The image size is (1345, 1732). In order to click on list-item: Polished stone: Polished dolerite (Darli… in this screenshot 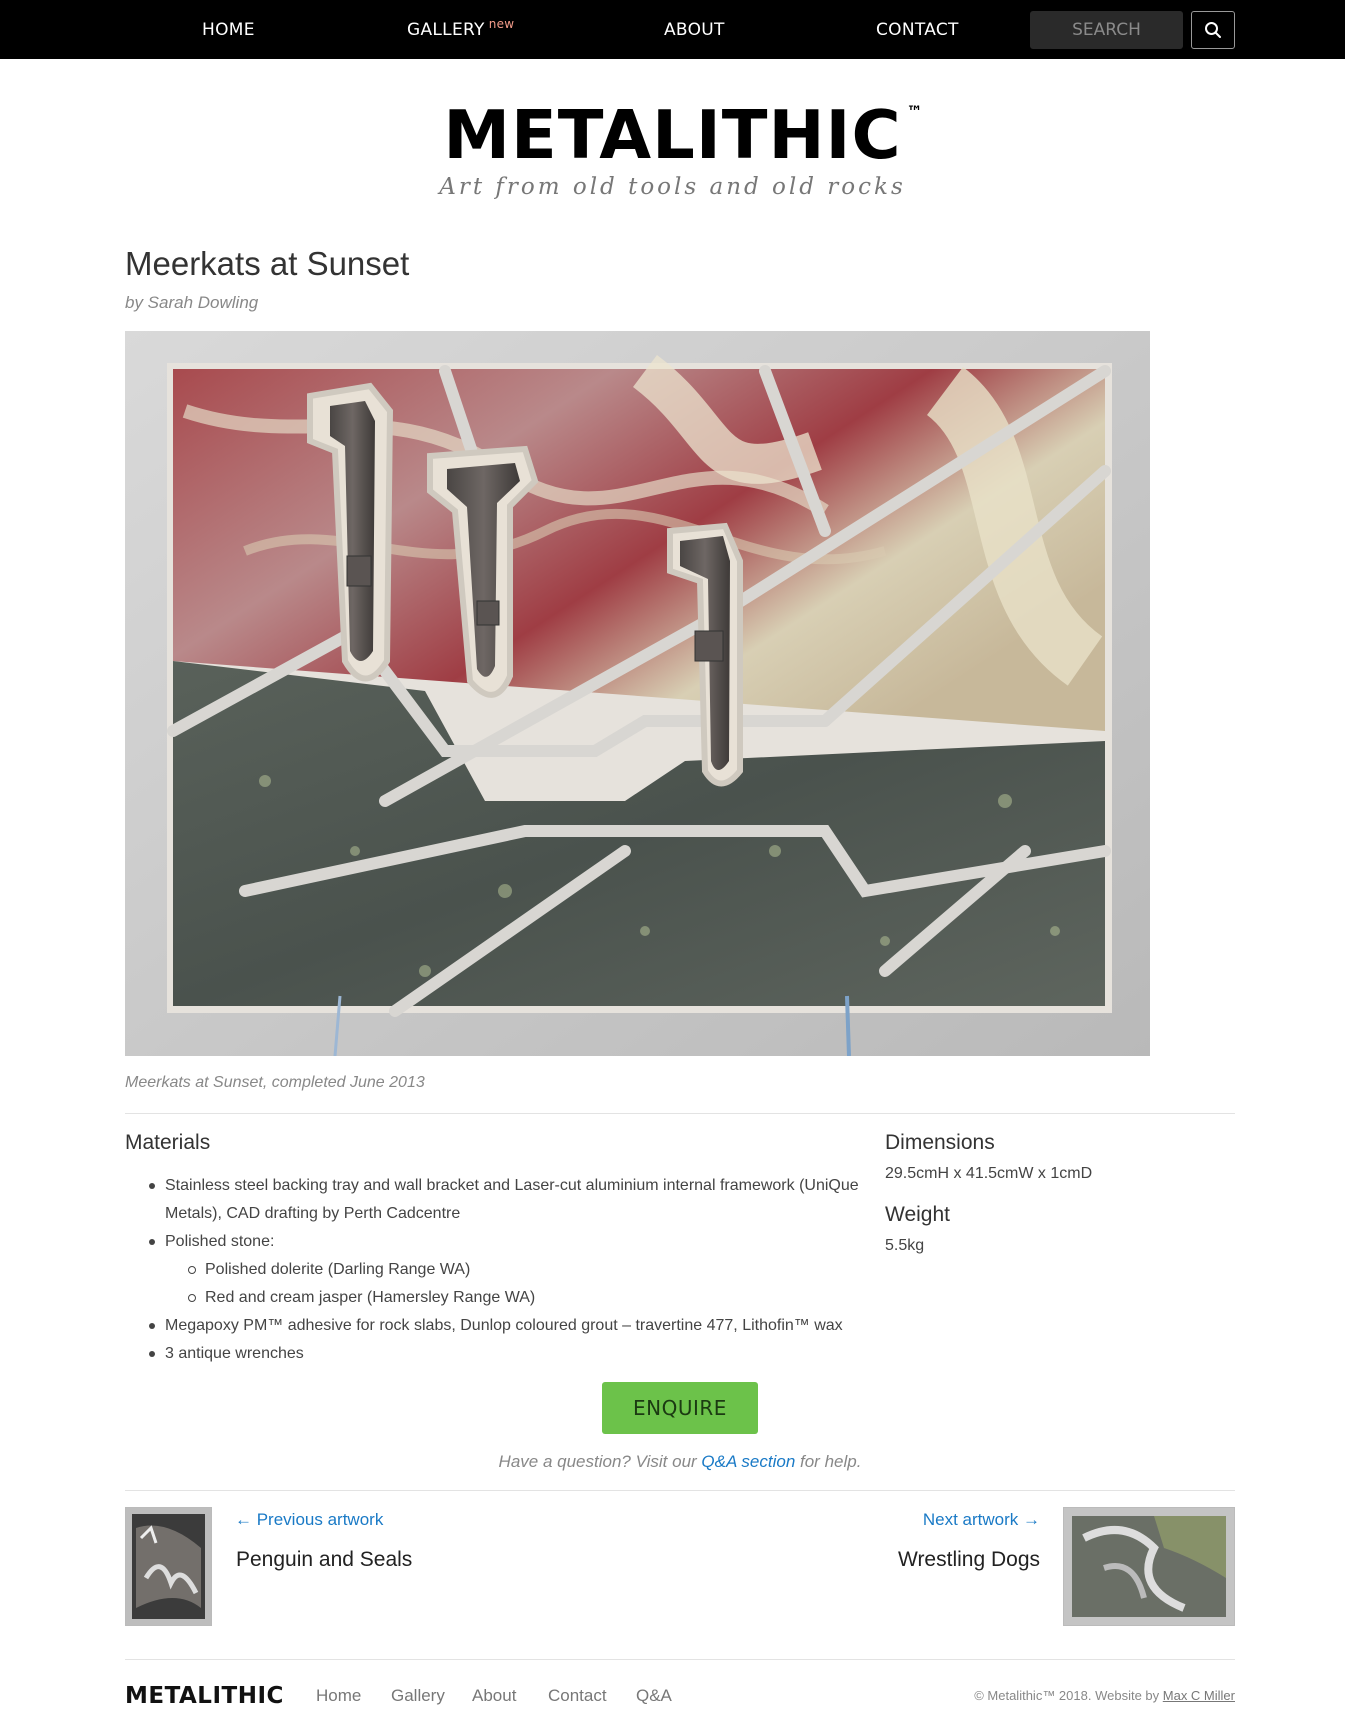, I will do `click(495, 1270)`.